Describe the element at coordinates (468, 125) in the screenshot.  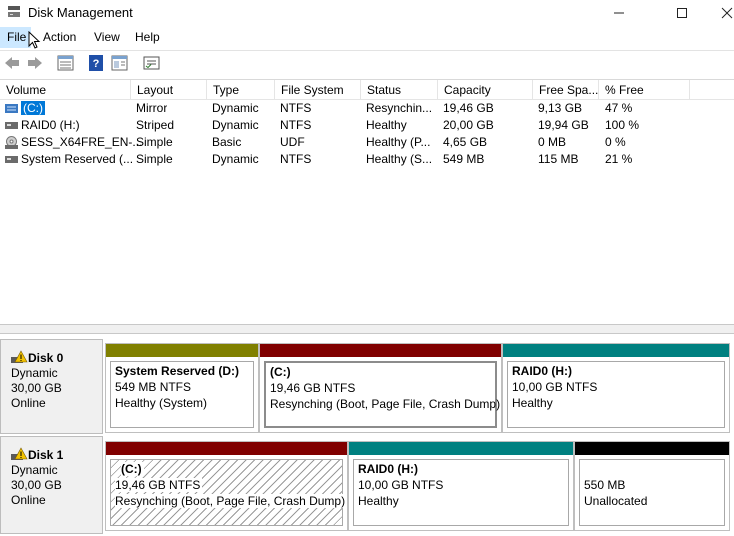
I see `capacity-cell: 20,00 GB` at that location.